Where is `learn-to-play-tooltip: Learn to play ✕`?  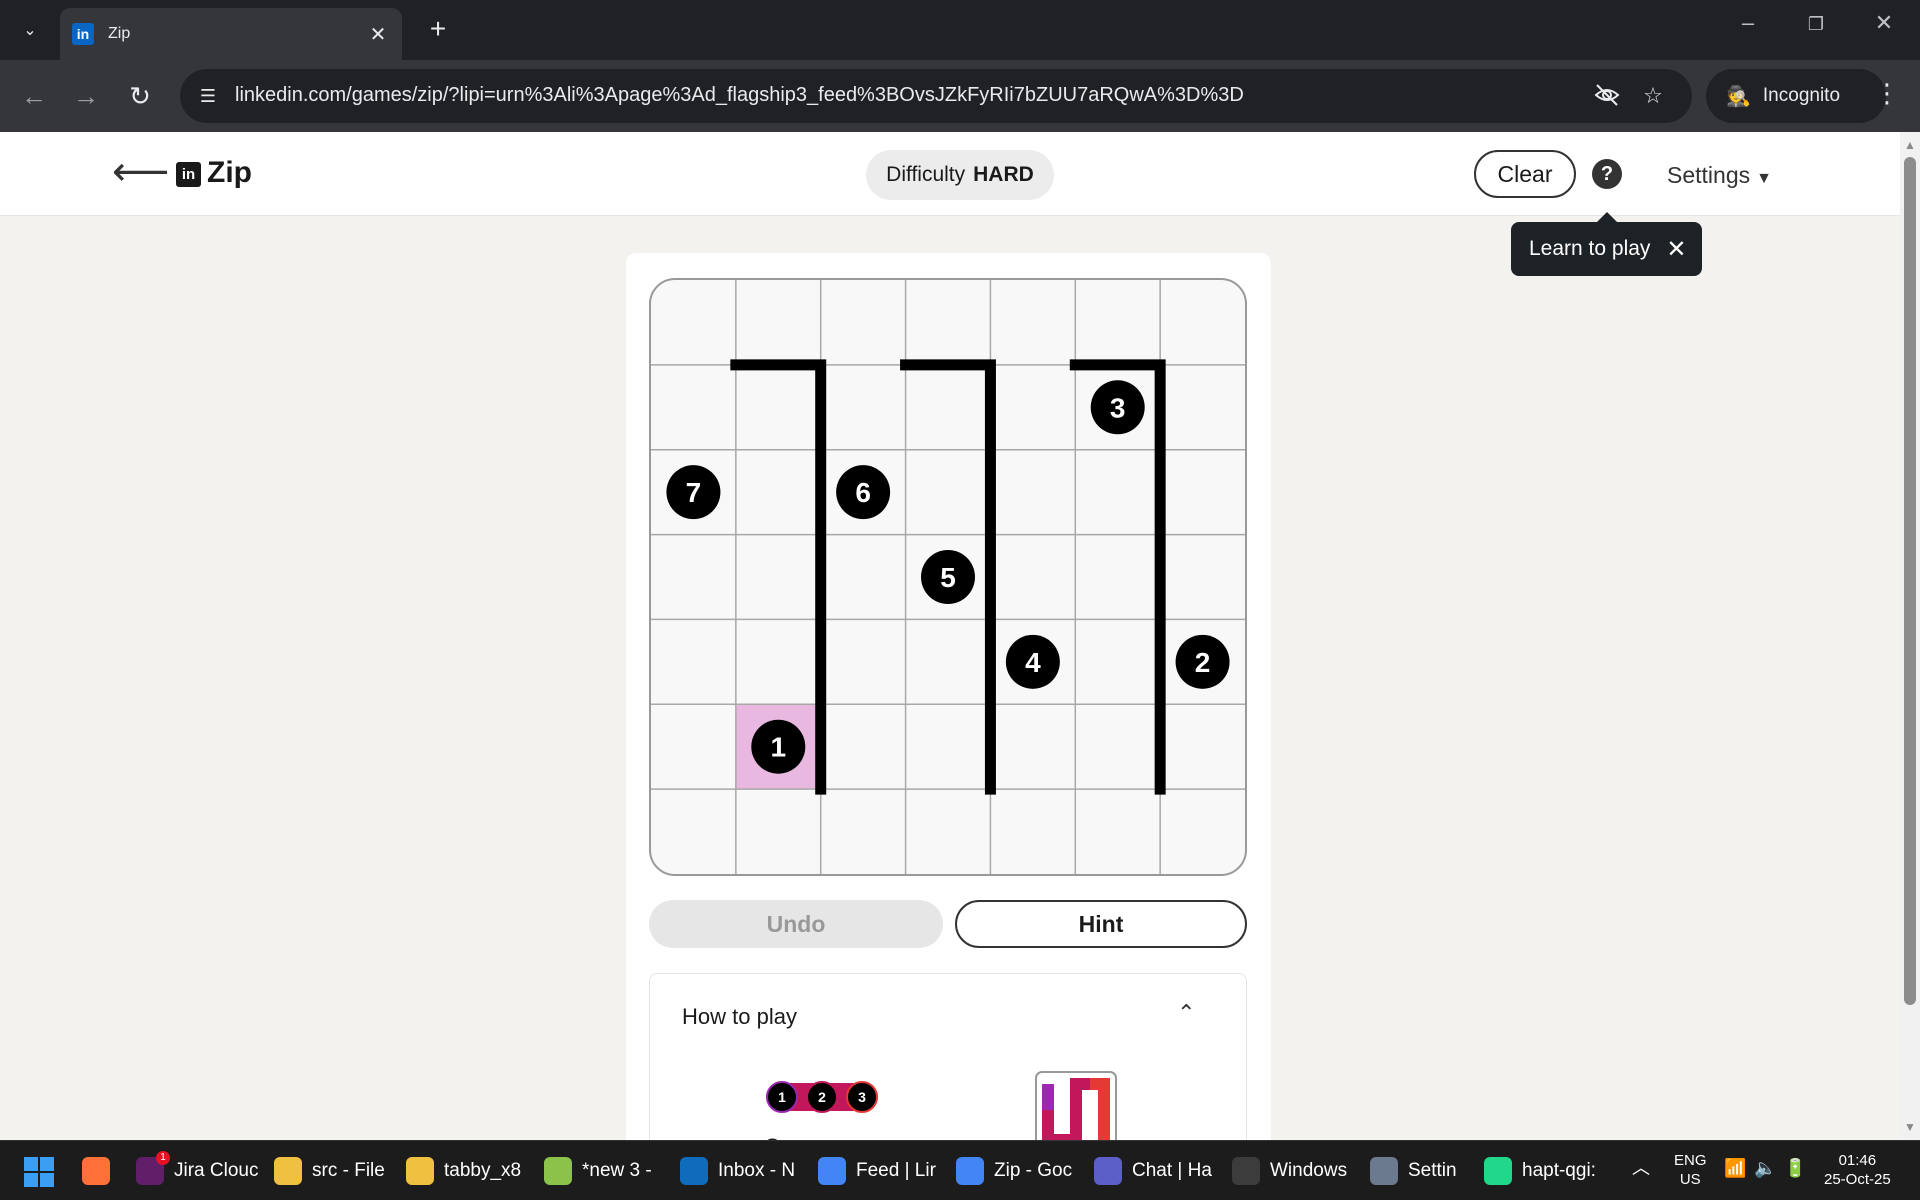 learn-to-play-tooltip: Learn to play ✕ is located at coordinates (1606, 244).